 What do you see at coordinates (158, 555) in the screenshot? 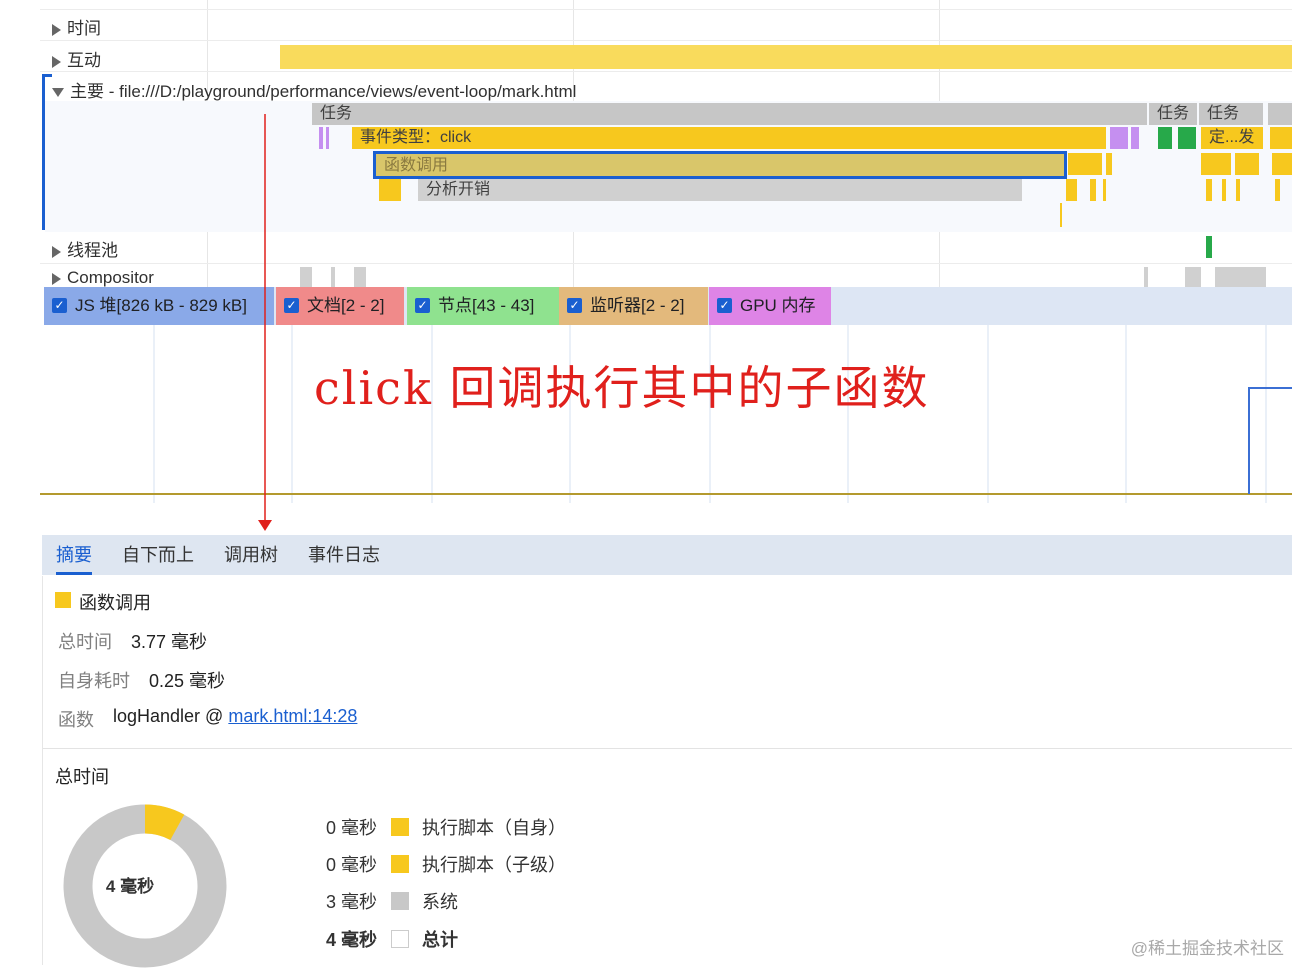
I see `tab-bottom-up: 自下而上` at bounding box center [158, 555].